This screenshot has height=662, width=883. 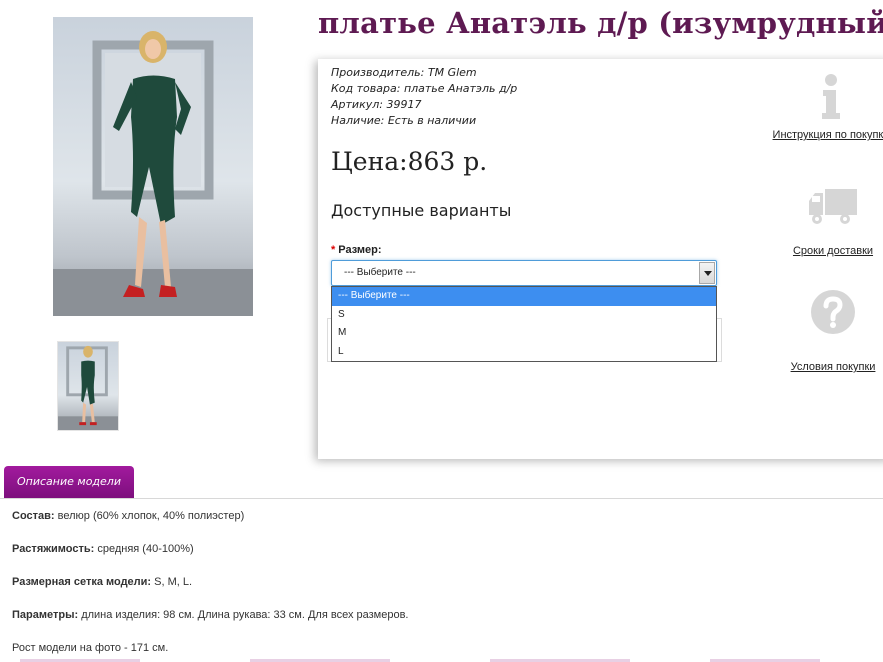 I want to click on size-select: --- Выберите ---, so click(x=524, y=273).